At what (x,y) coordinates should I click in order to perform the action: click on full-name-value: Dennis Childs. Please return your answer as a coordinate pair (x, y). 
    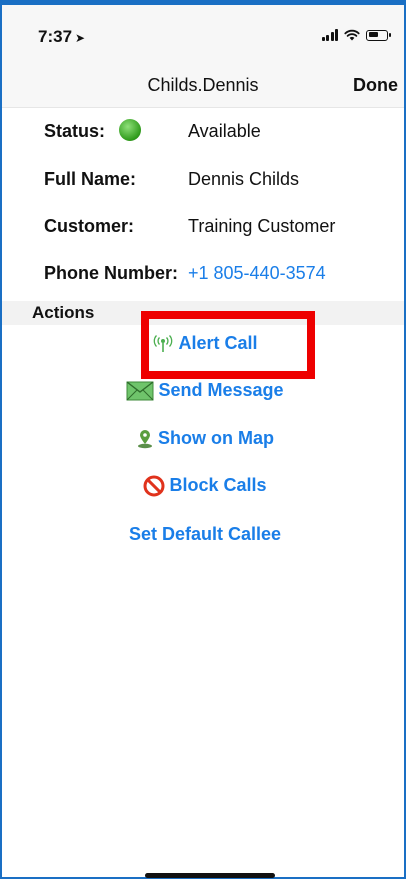
    Looking at the image, I should click on (244, 179).